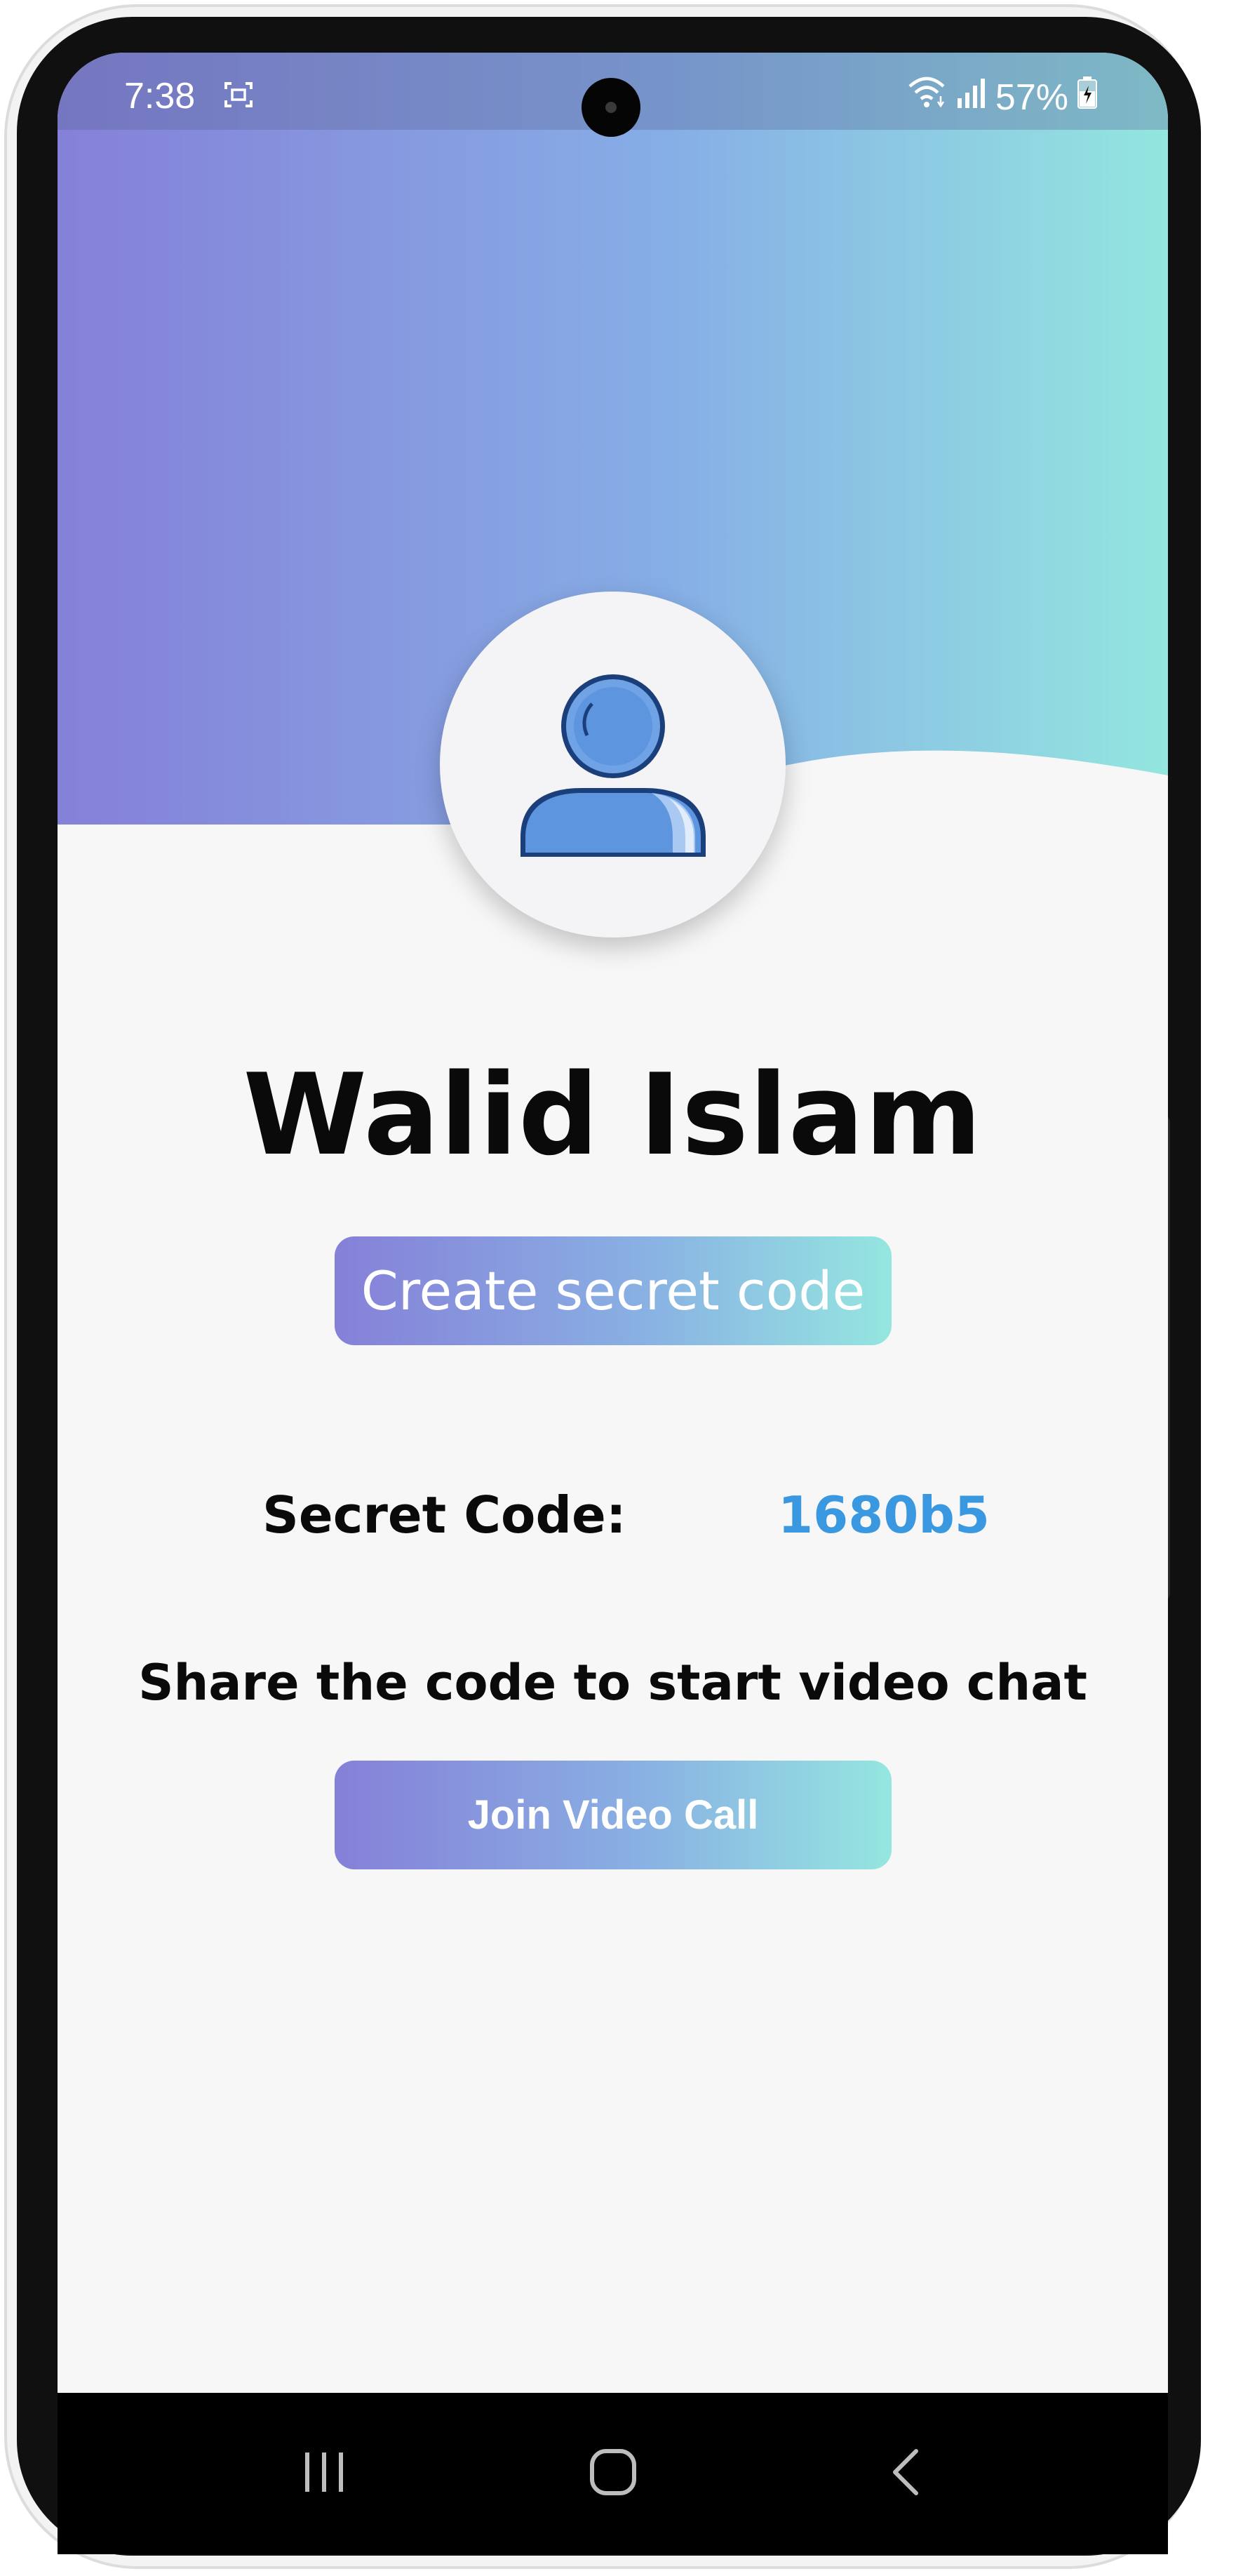  I want to click on back-button, so click(906, 2473).